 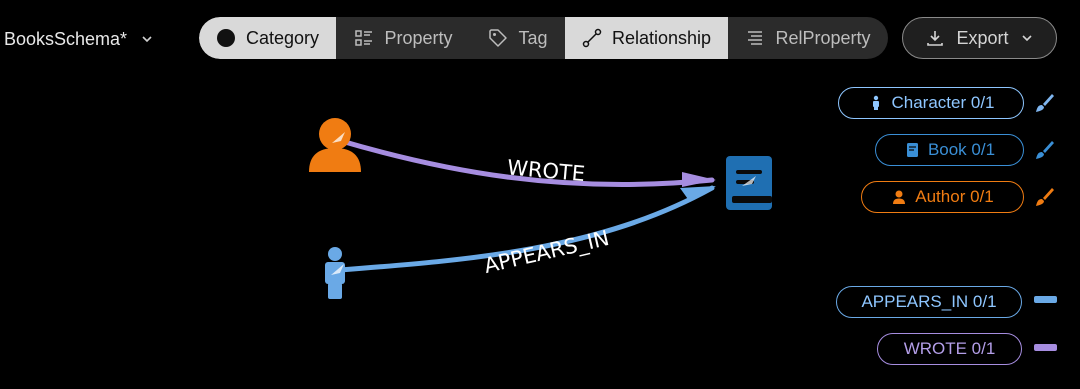 I want to click on schema-name: BooksSchema*, so click(x=66, y=38).